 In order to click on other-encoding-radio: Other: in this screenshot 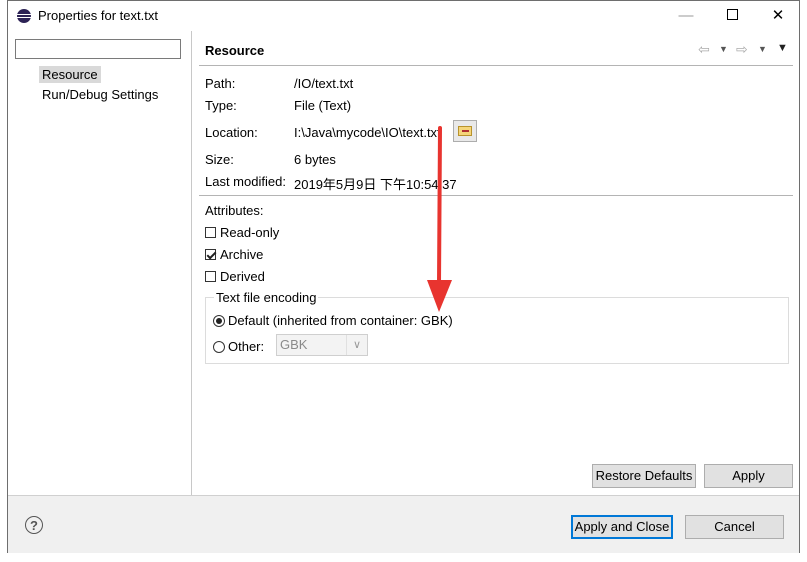, I will do `click(238, 346)`.